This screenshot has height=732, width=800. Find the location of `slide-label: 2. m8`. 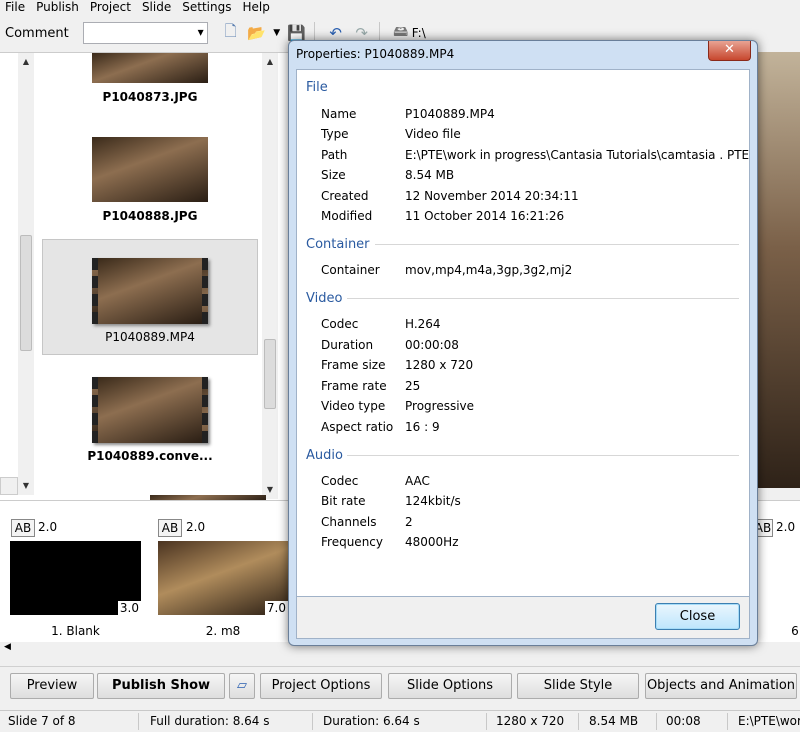

slide-label: 2. m8 is located at coordinates (223, 631).